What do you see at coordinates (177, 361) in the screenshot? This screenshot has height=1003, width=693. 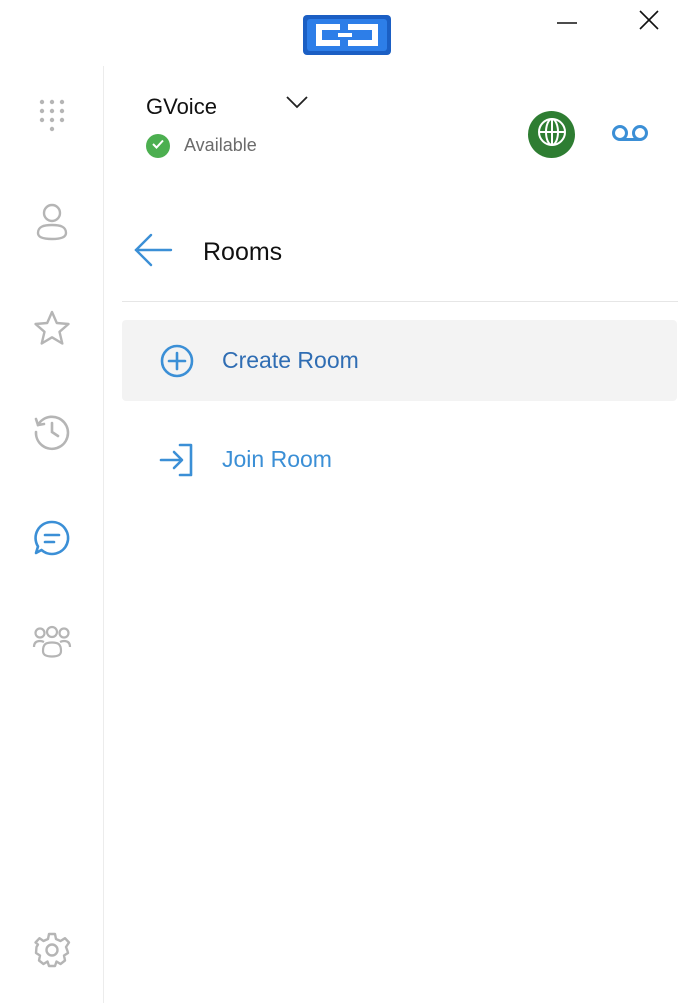 I see `plus-circle-icon` at bounding box center [177, 361].